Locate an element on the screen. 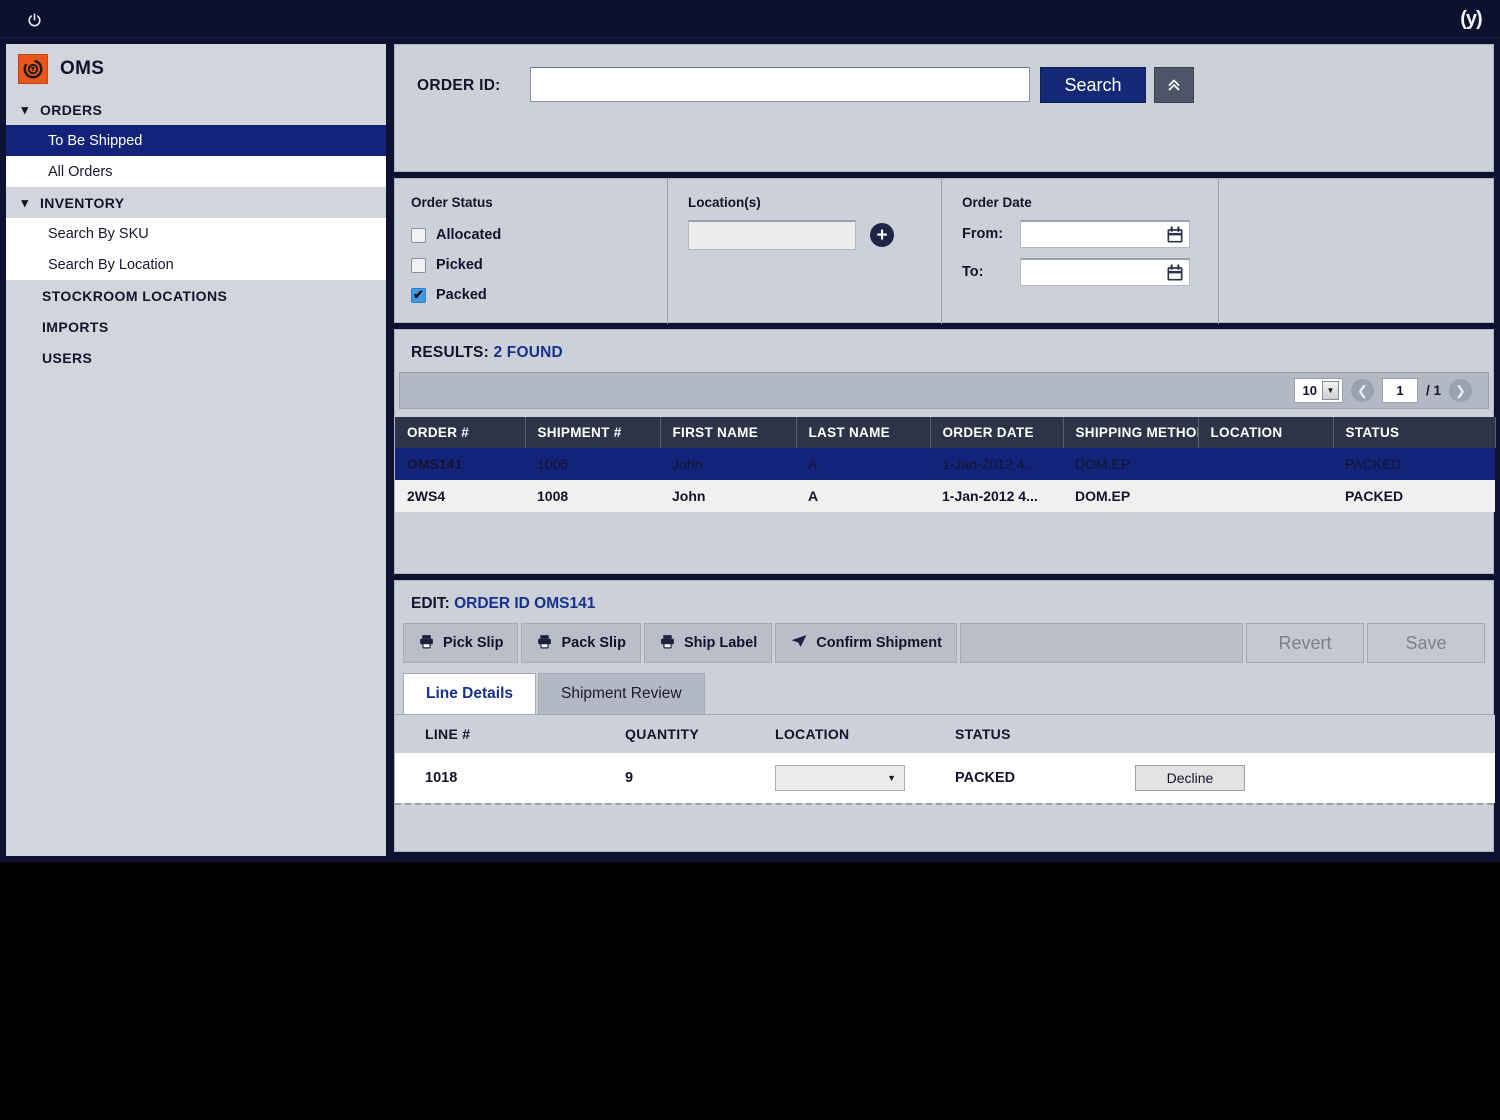 This screenshot has width=1500, height=1120. column-header-order-date: ORDER DATE is located at coordinates (997, 432).